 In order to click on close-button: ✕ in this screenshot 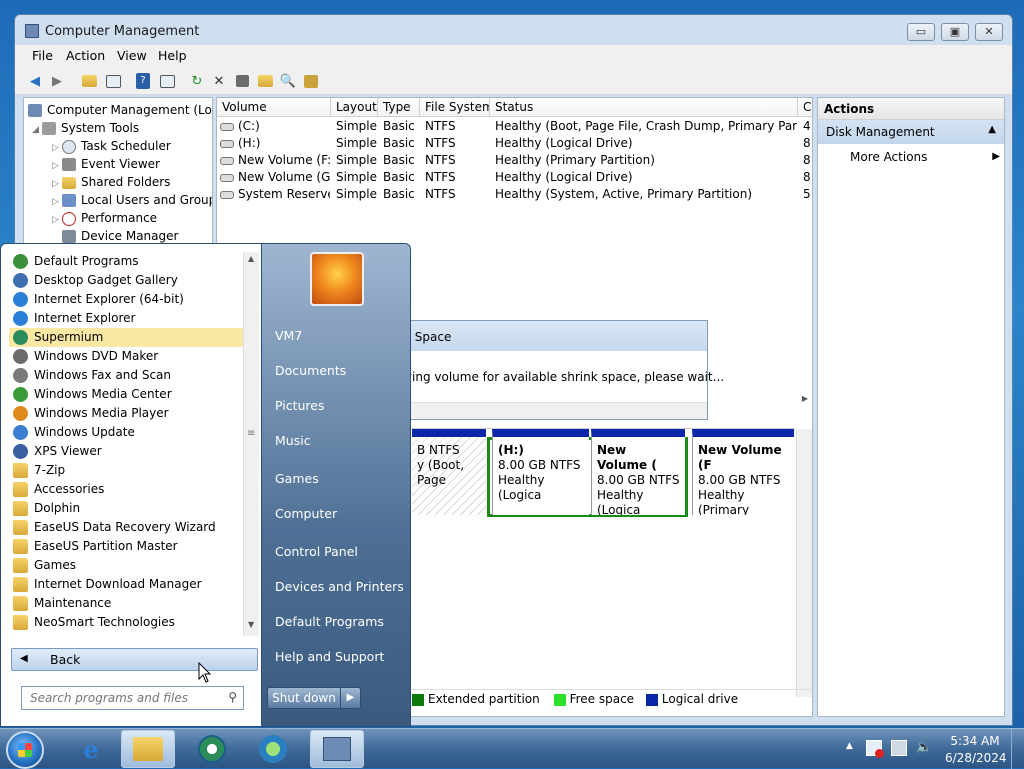, I will do `click(989, 32)`.